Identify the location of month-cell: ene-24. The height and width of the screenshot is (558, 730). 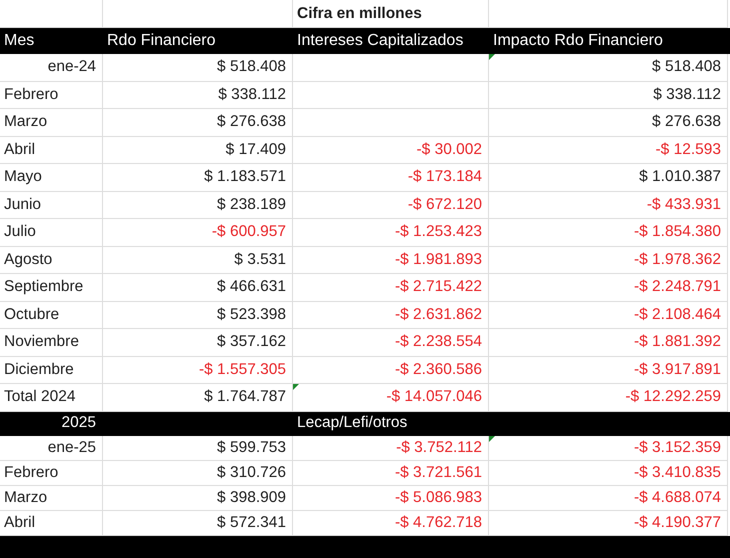
(72, 67).